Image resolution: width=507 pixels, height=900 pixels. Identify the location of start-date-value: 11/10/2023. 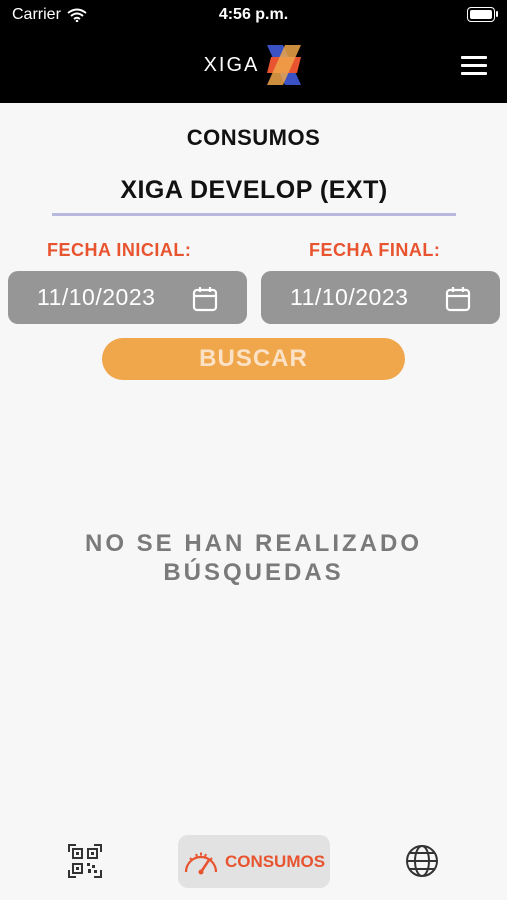
(96, 297).